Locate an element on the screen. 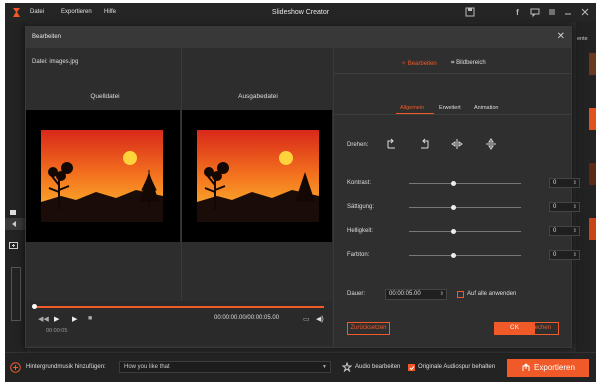  seek-knob is located at coordinates (34, 306).